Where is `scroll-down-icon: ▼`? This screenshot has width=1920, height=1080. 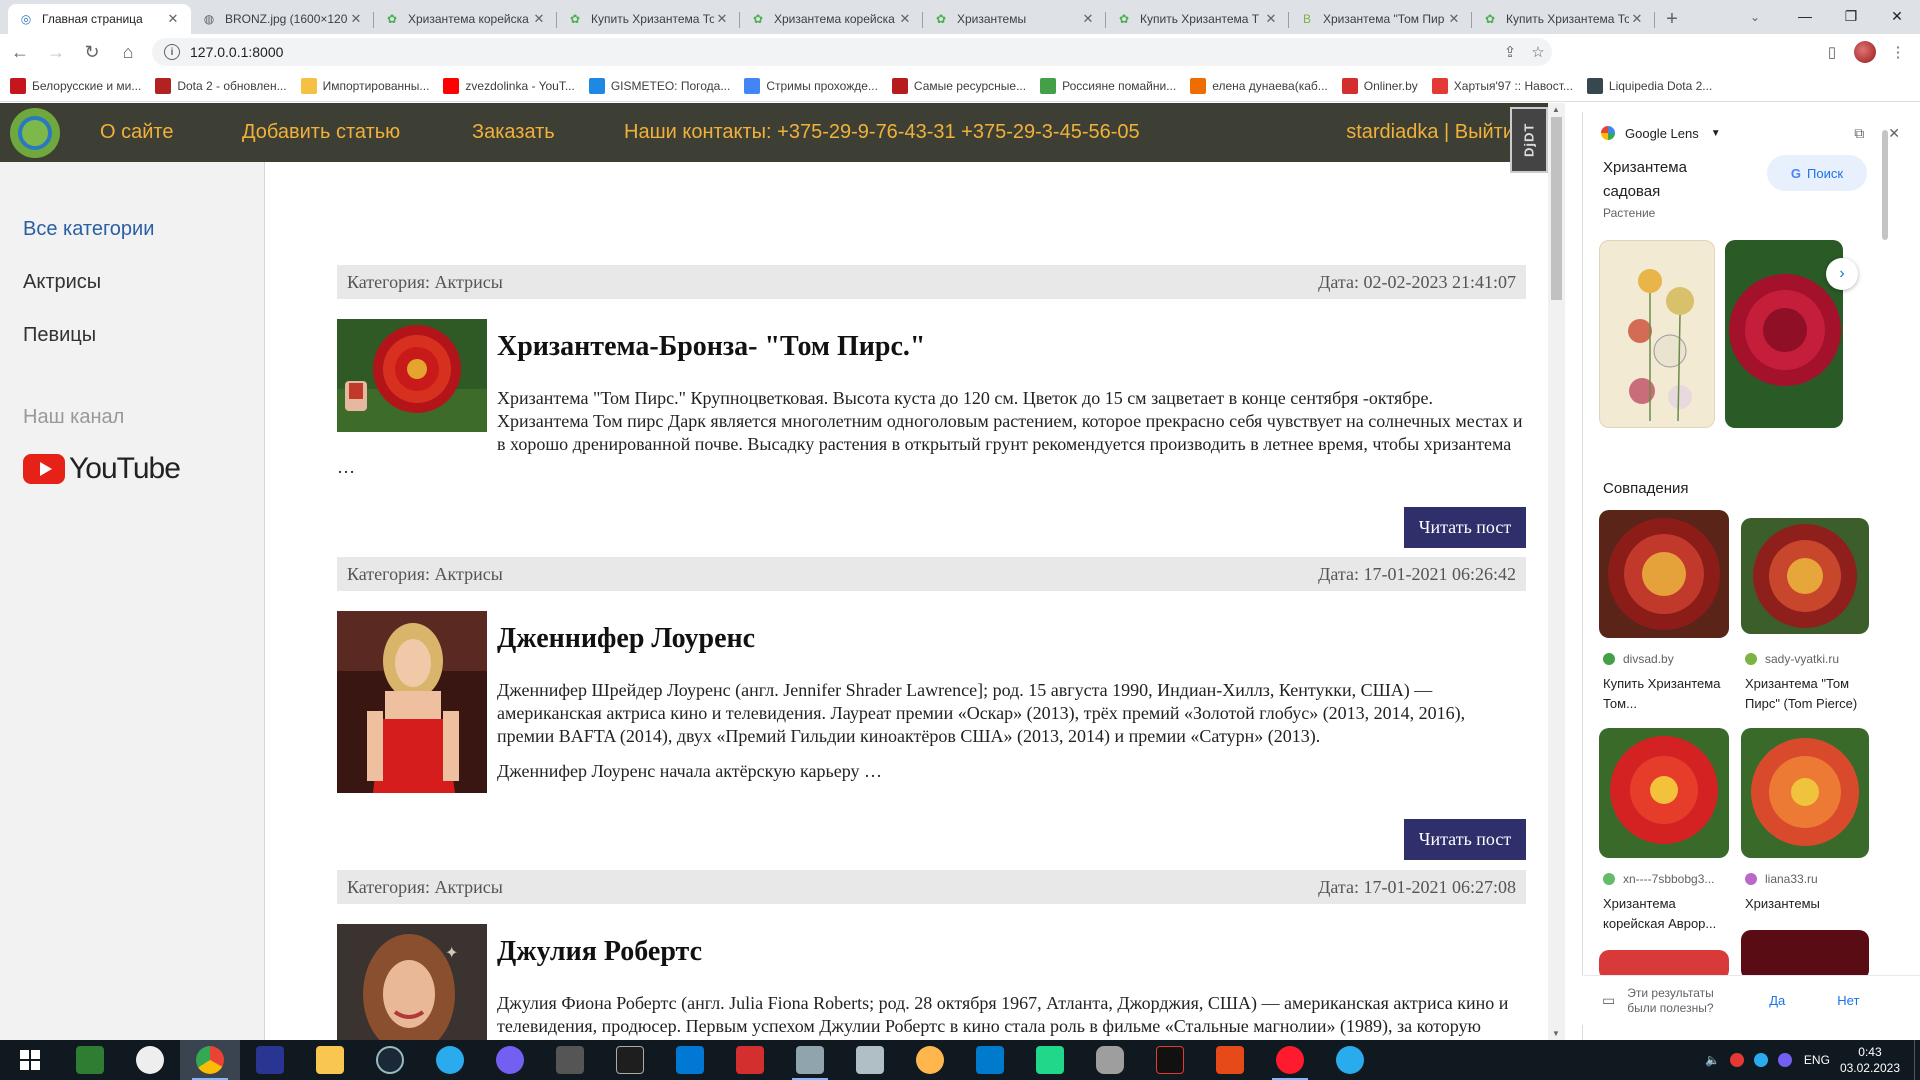
scroll-down-icon: ▼ is located at coordinates (1556, 1033).